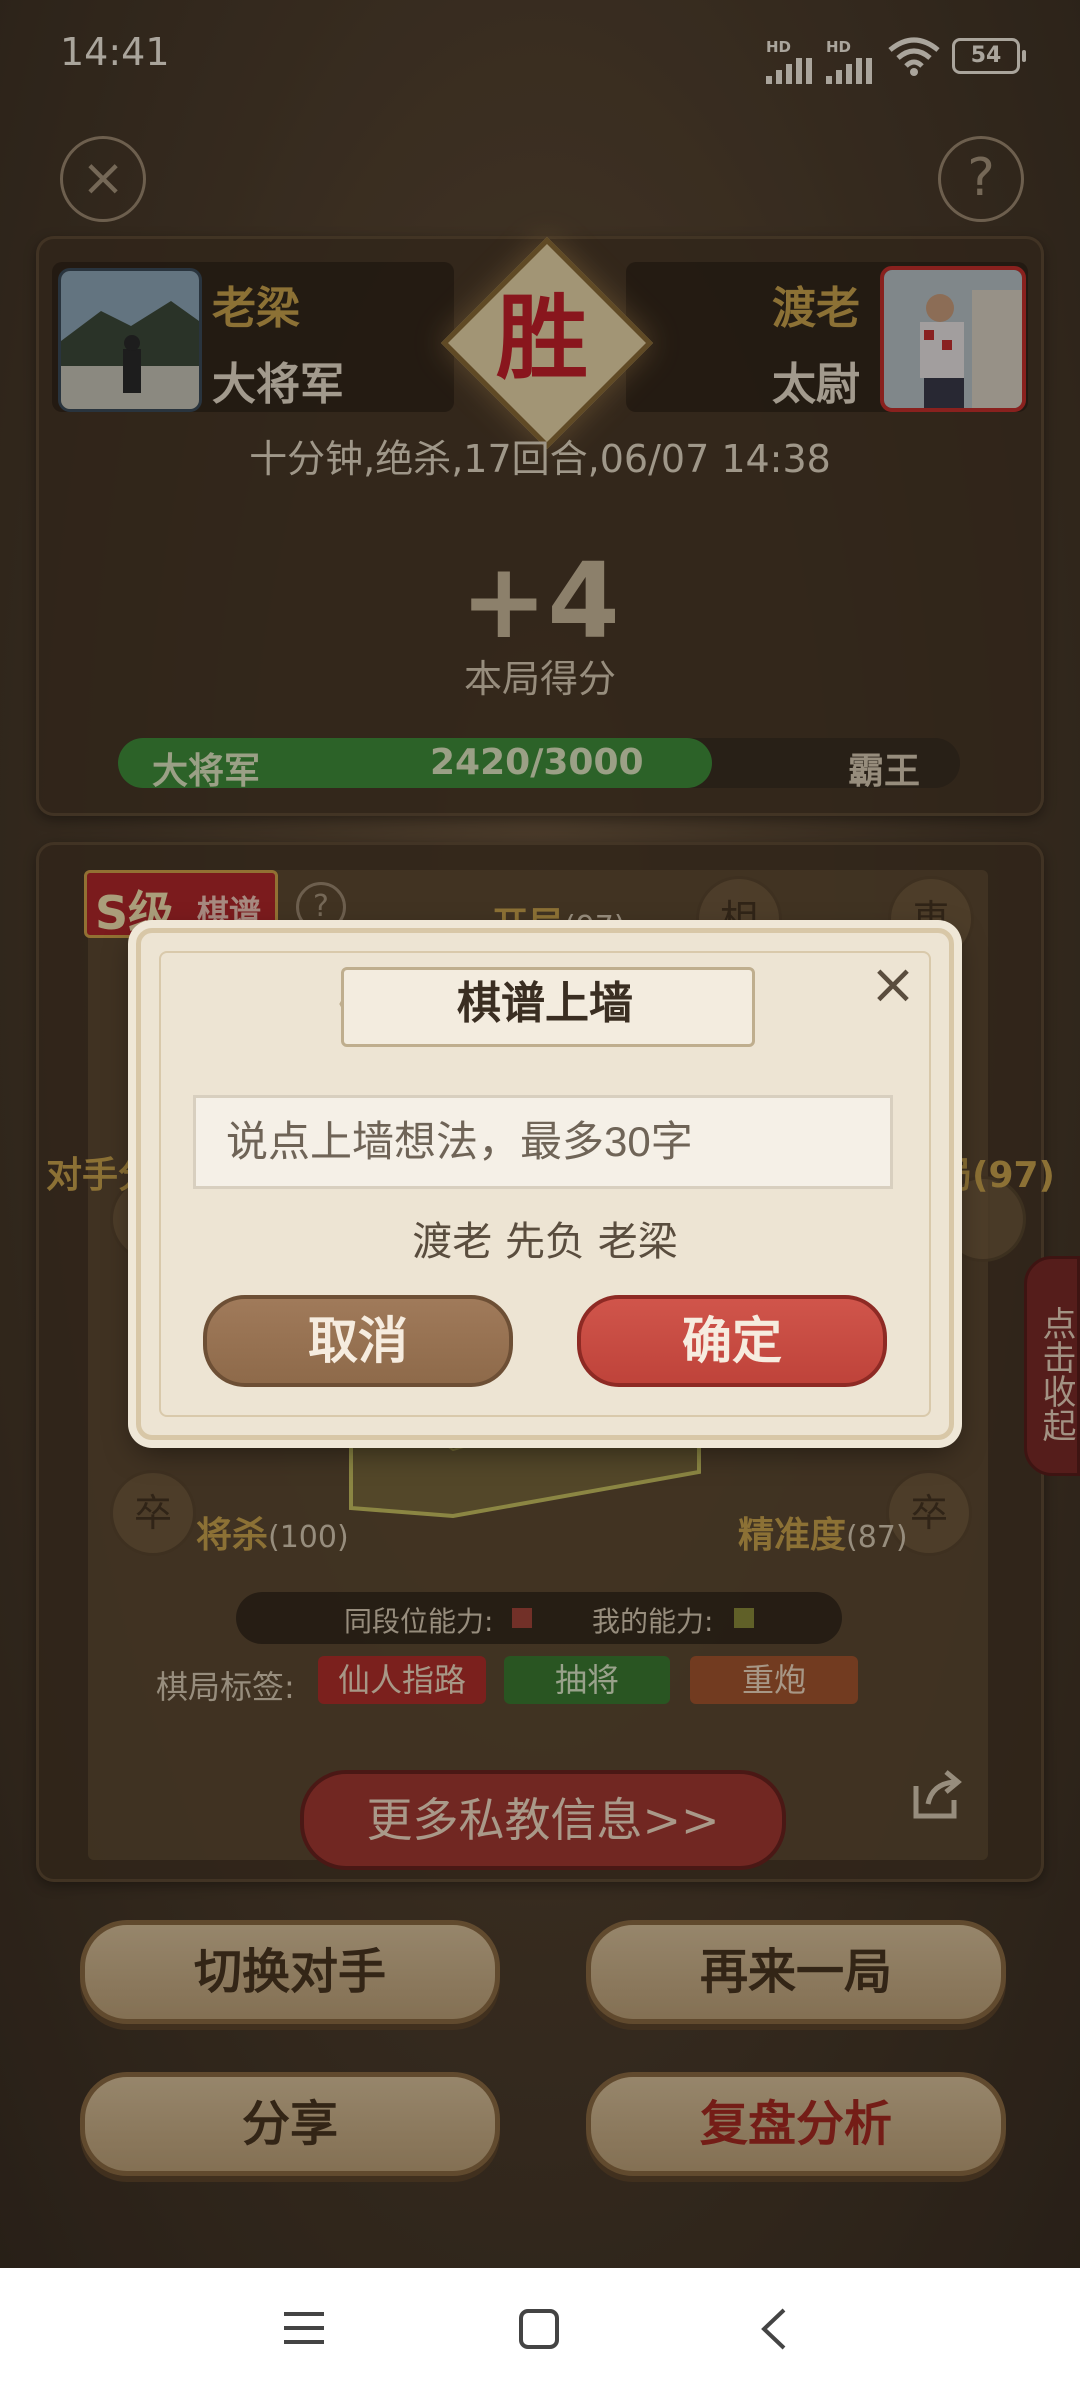  I want to click on next-rank-label: 霸王, so click(884, 771).